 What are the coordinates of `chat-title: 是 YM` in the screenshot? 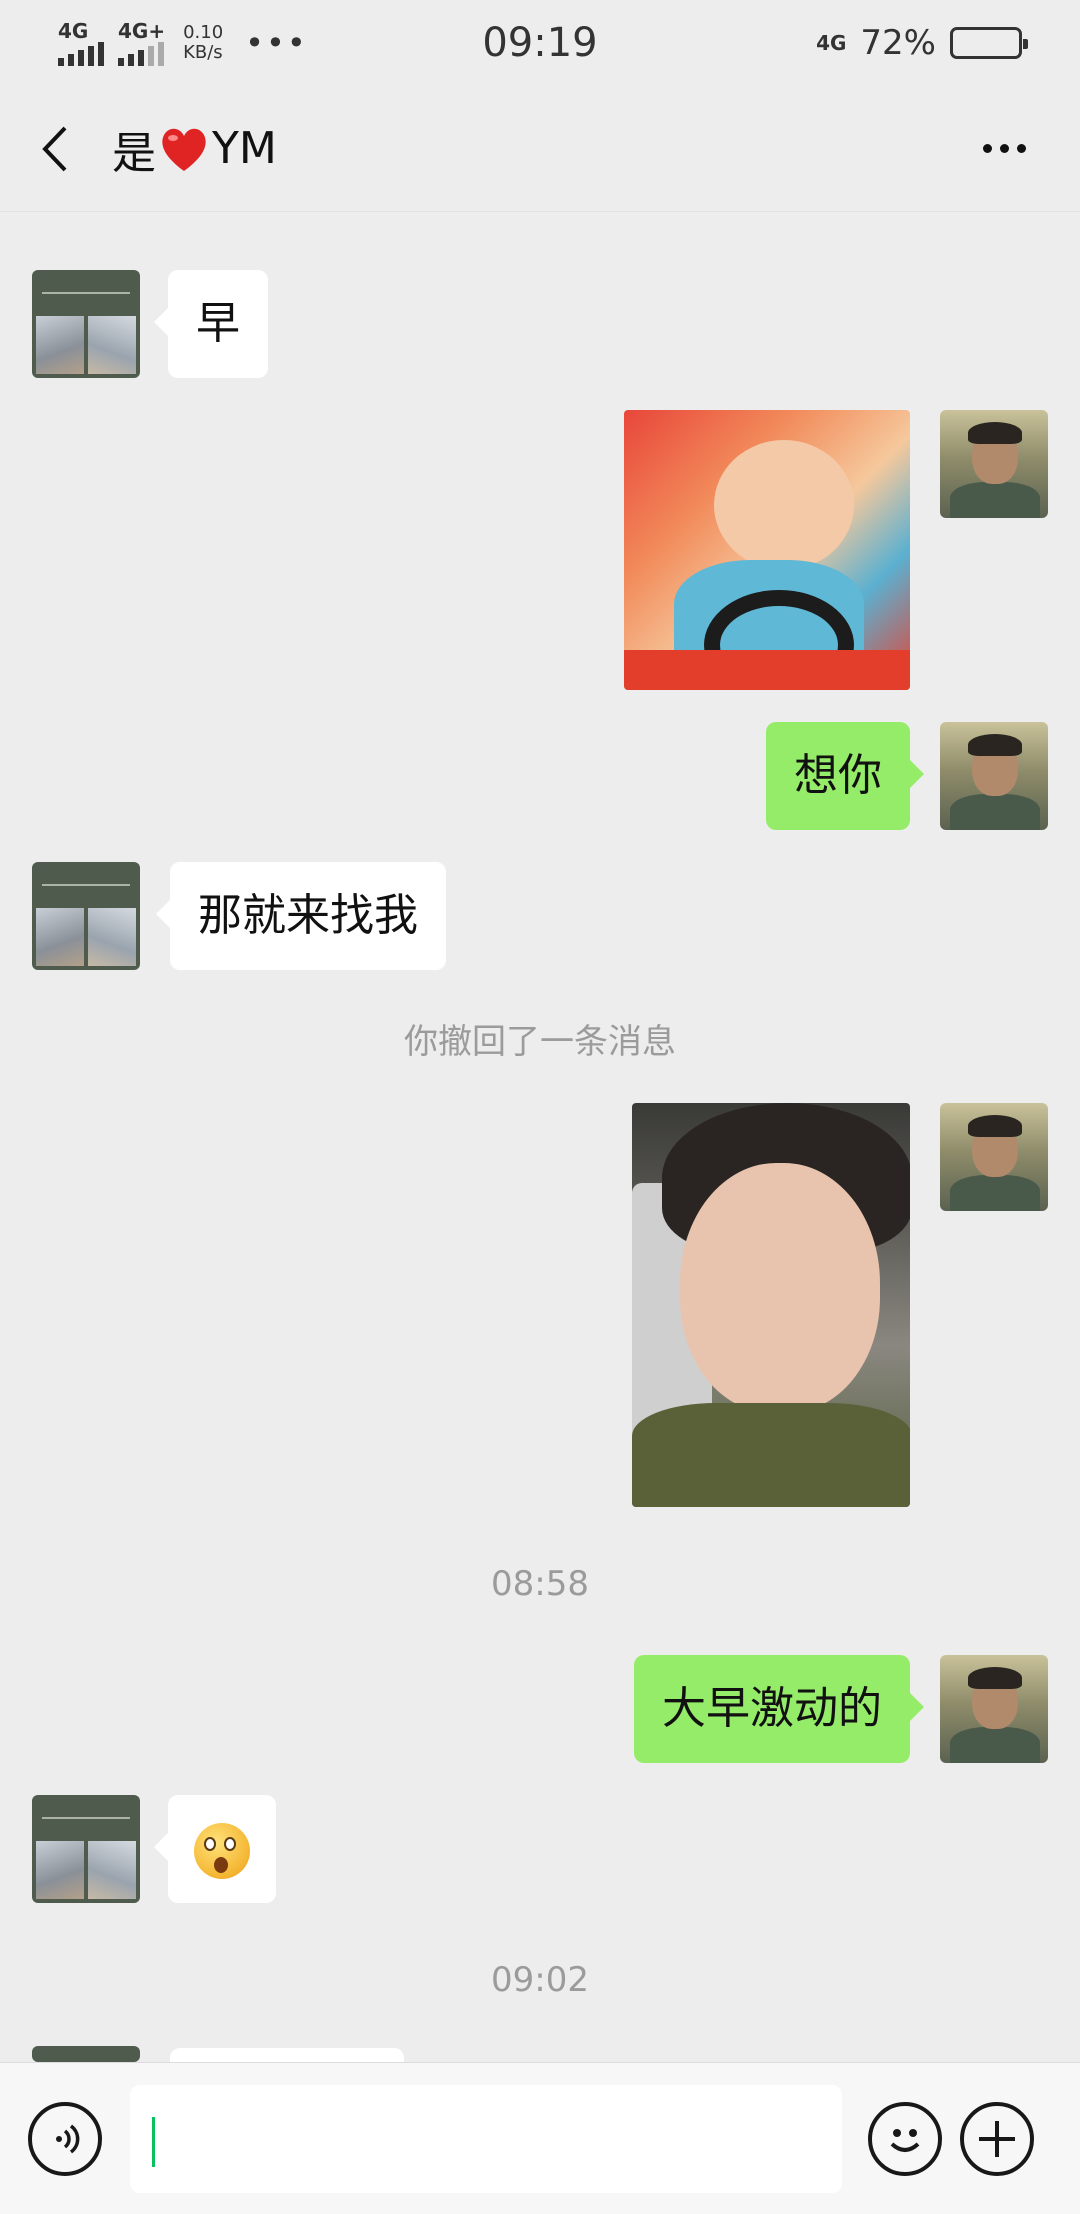 It's located at (194, 149).